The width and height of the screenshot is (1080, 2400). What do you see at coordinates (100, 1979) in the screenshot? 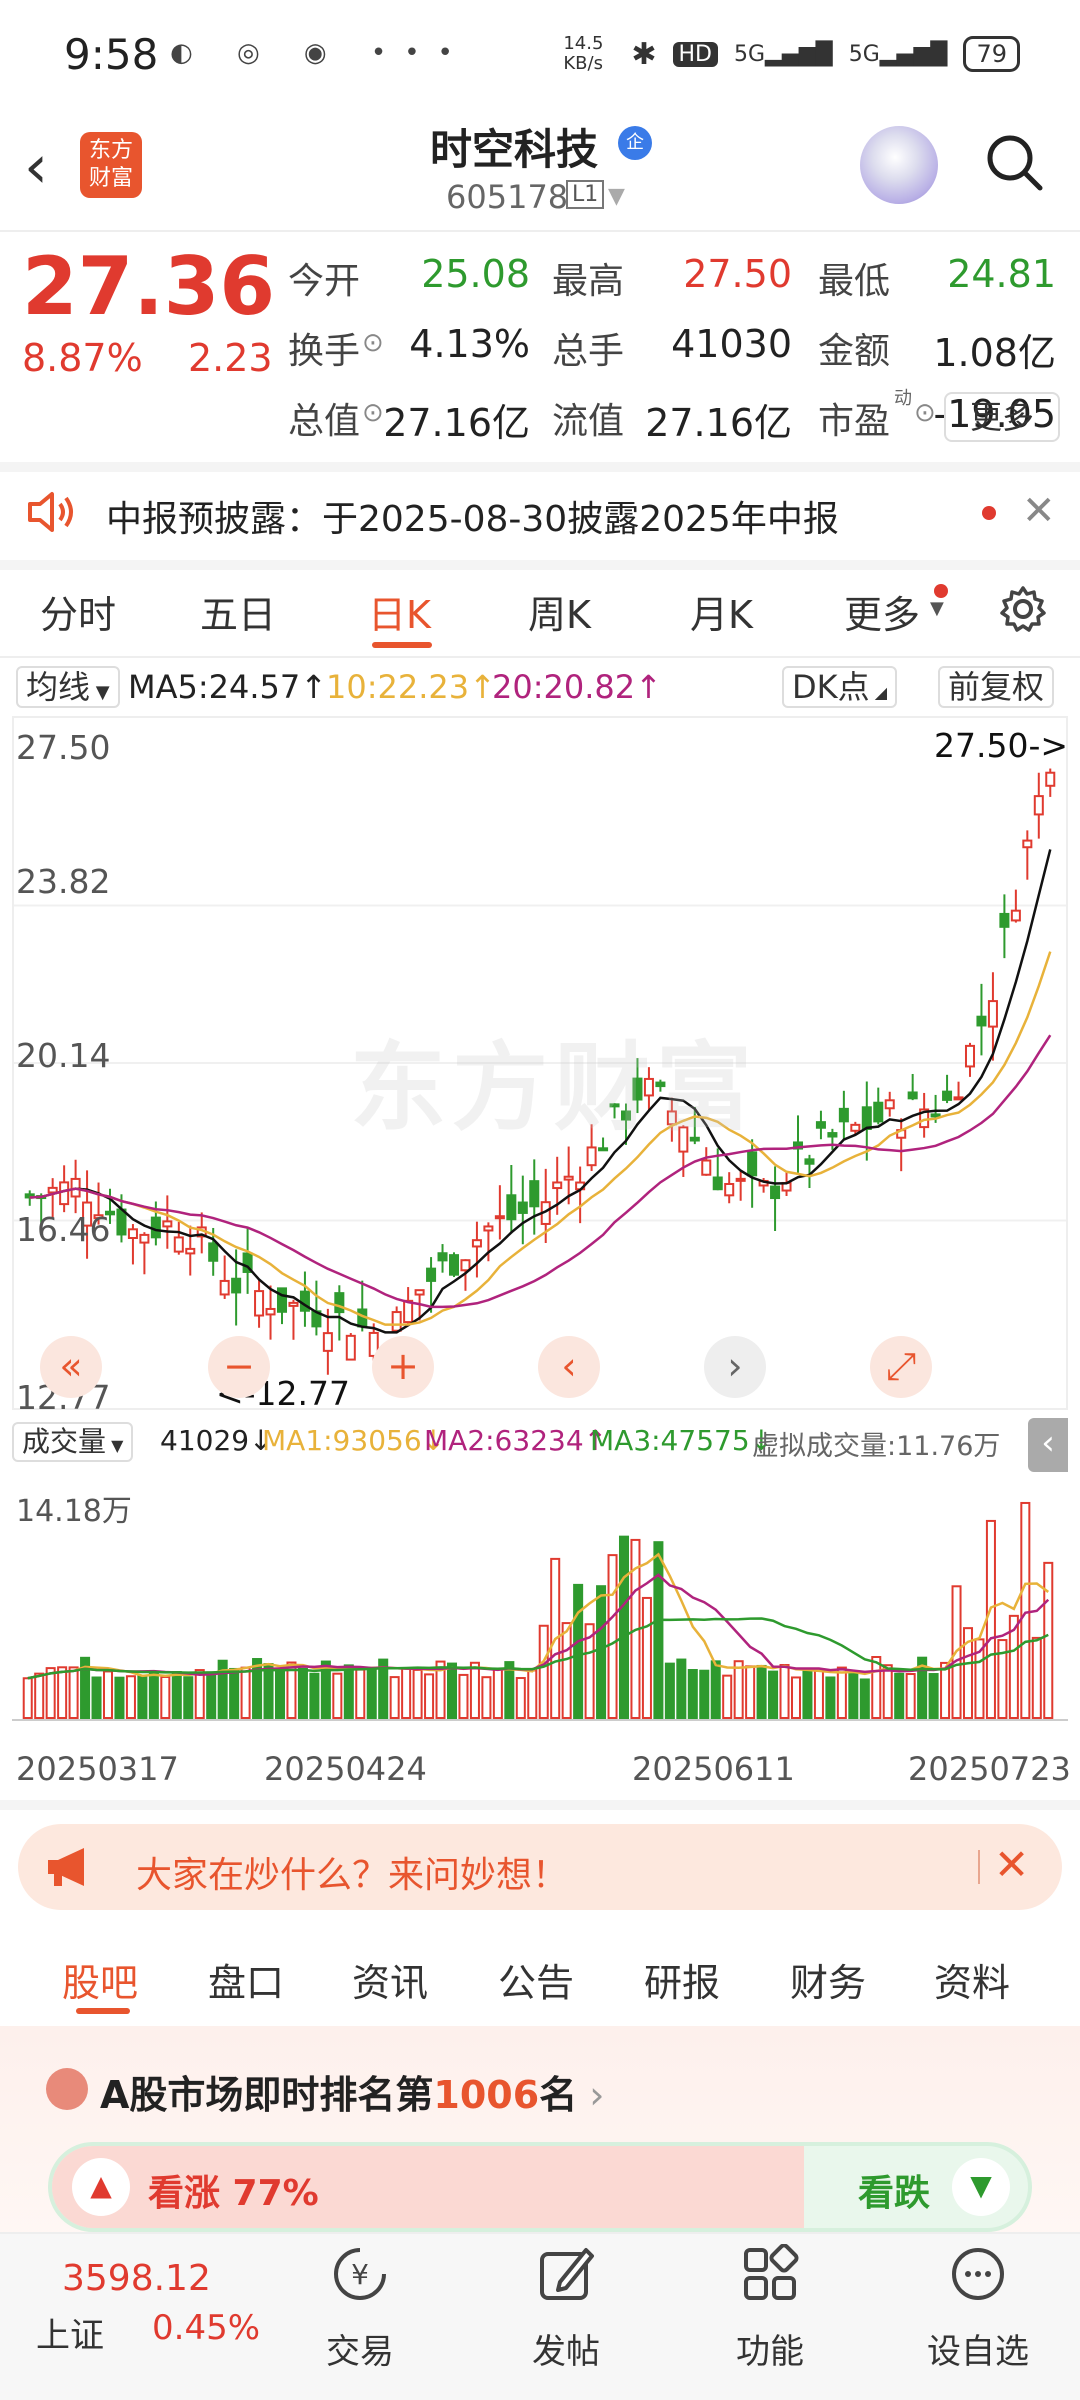
I see `tab-guba: 股吧` at bounding box center [100, 1979].